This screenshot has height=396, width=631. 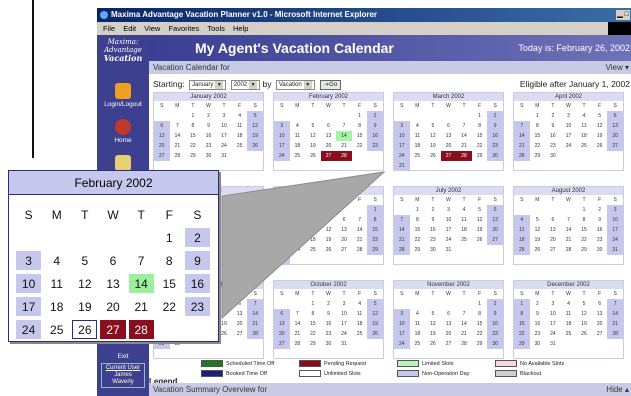 What do you see at coordinates (197, 260) in the screenshot?
I see `zoom-day-9: 9` at bounding box center [197, 260].